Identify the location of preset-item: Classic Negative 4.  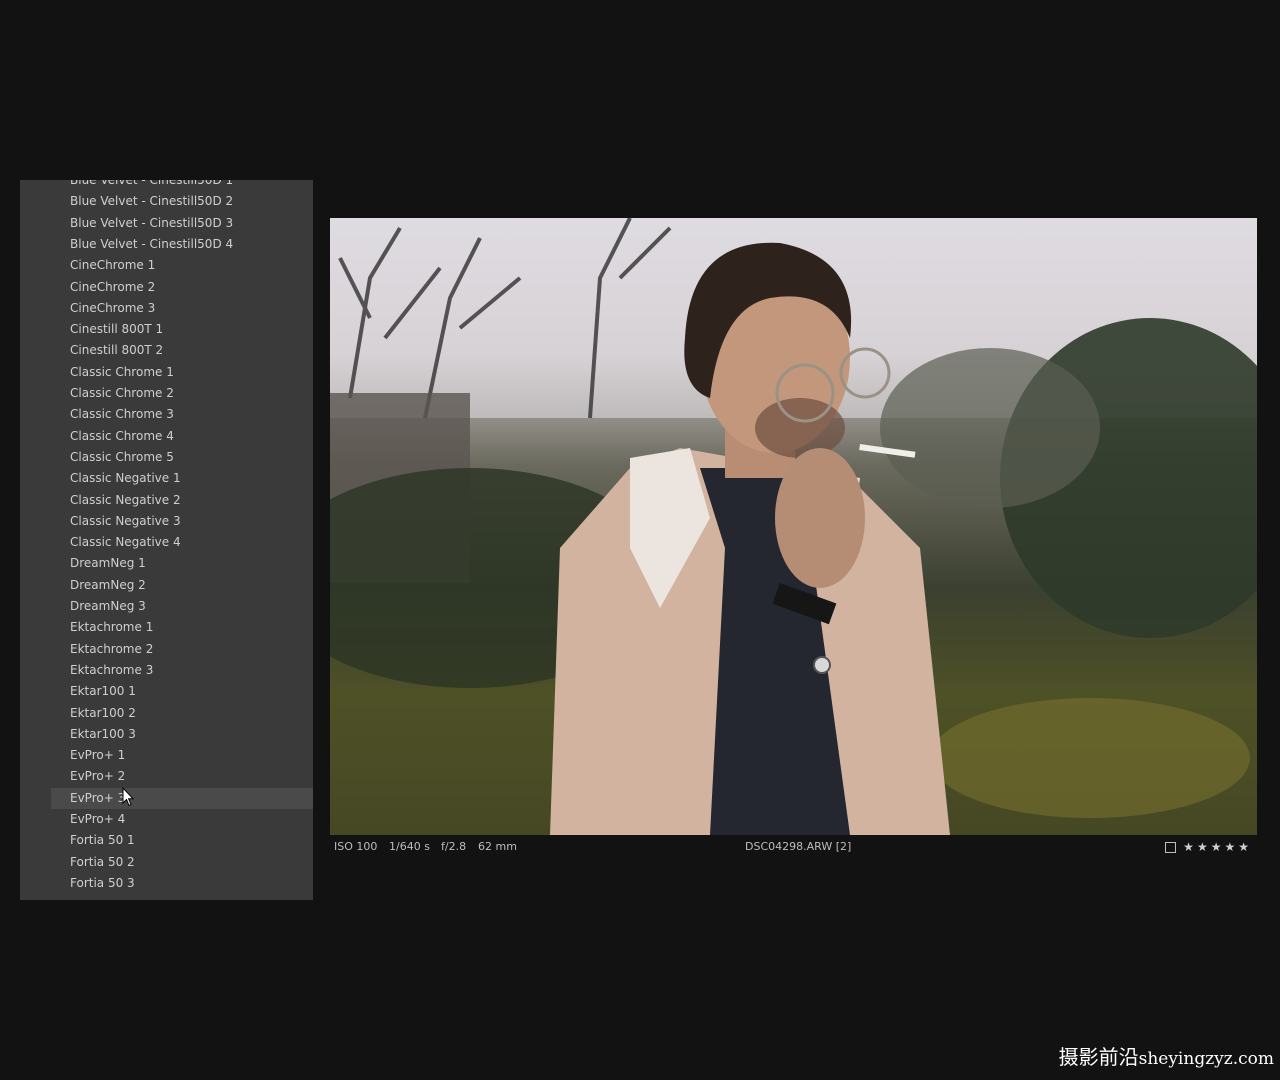
(182, 542).